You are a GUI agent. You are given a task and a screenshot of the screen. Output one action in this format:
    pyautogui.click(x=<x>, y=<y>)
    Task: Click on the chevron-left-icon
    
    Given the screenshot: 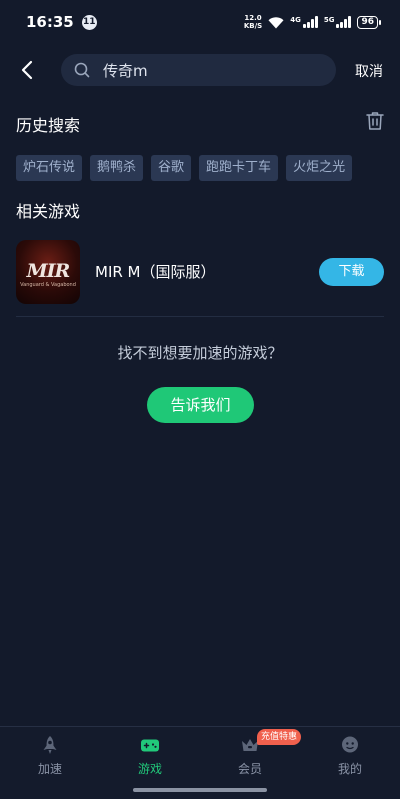 What is the action you would take?
    pyautogui.click(x=27, y=70)
    